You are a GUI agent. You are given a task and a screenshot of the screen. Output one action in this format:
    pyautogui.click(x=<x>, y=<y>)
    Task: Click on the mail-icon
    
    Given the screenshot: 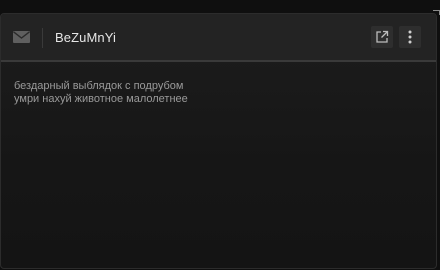 What is the action you would take?
    pyautogui.click(x=21, y=37)
    